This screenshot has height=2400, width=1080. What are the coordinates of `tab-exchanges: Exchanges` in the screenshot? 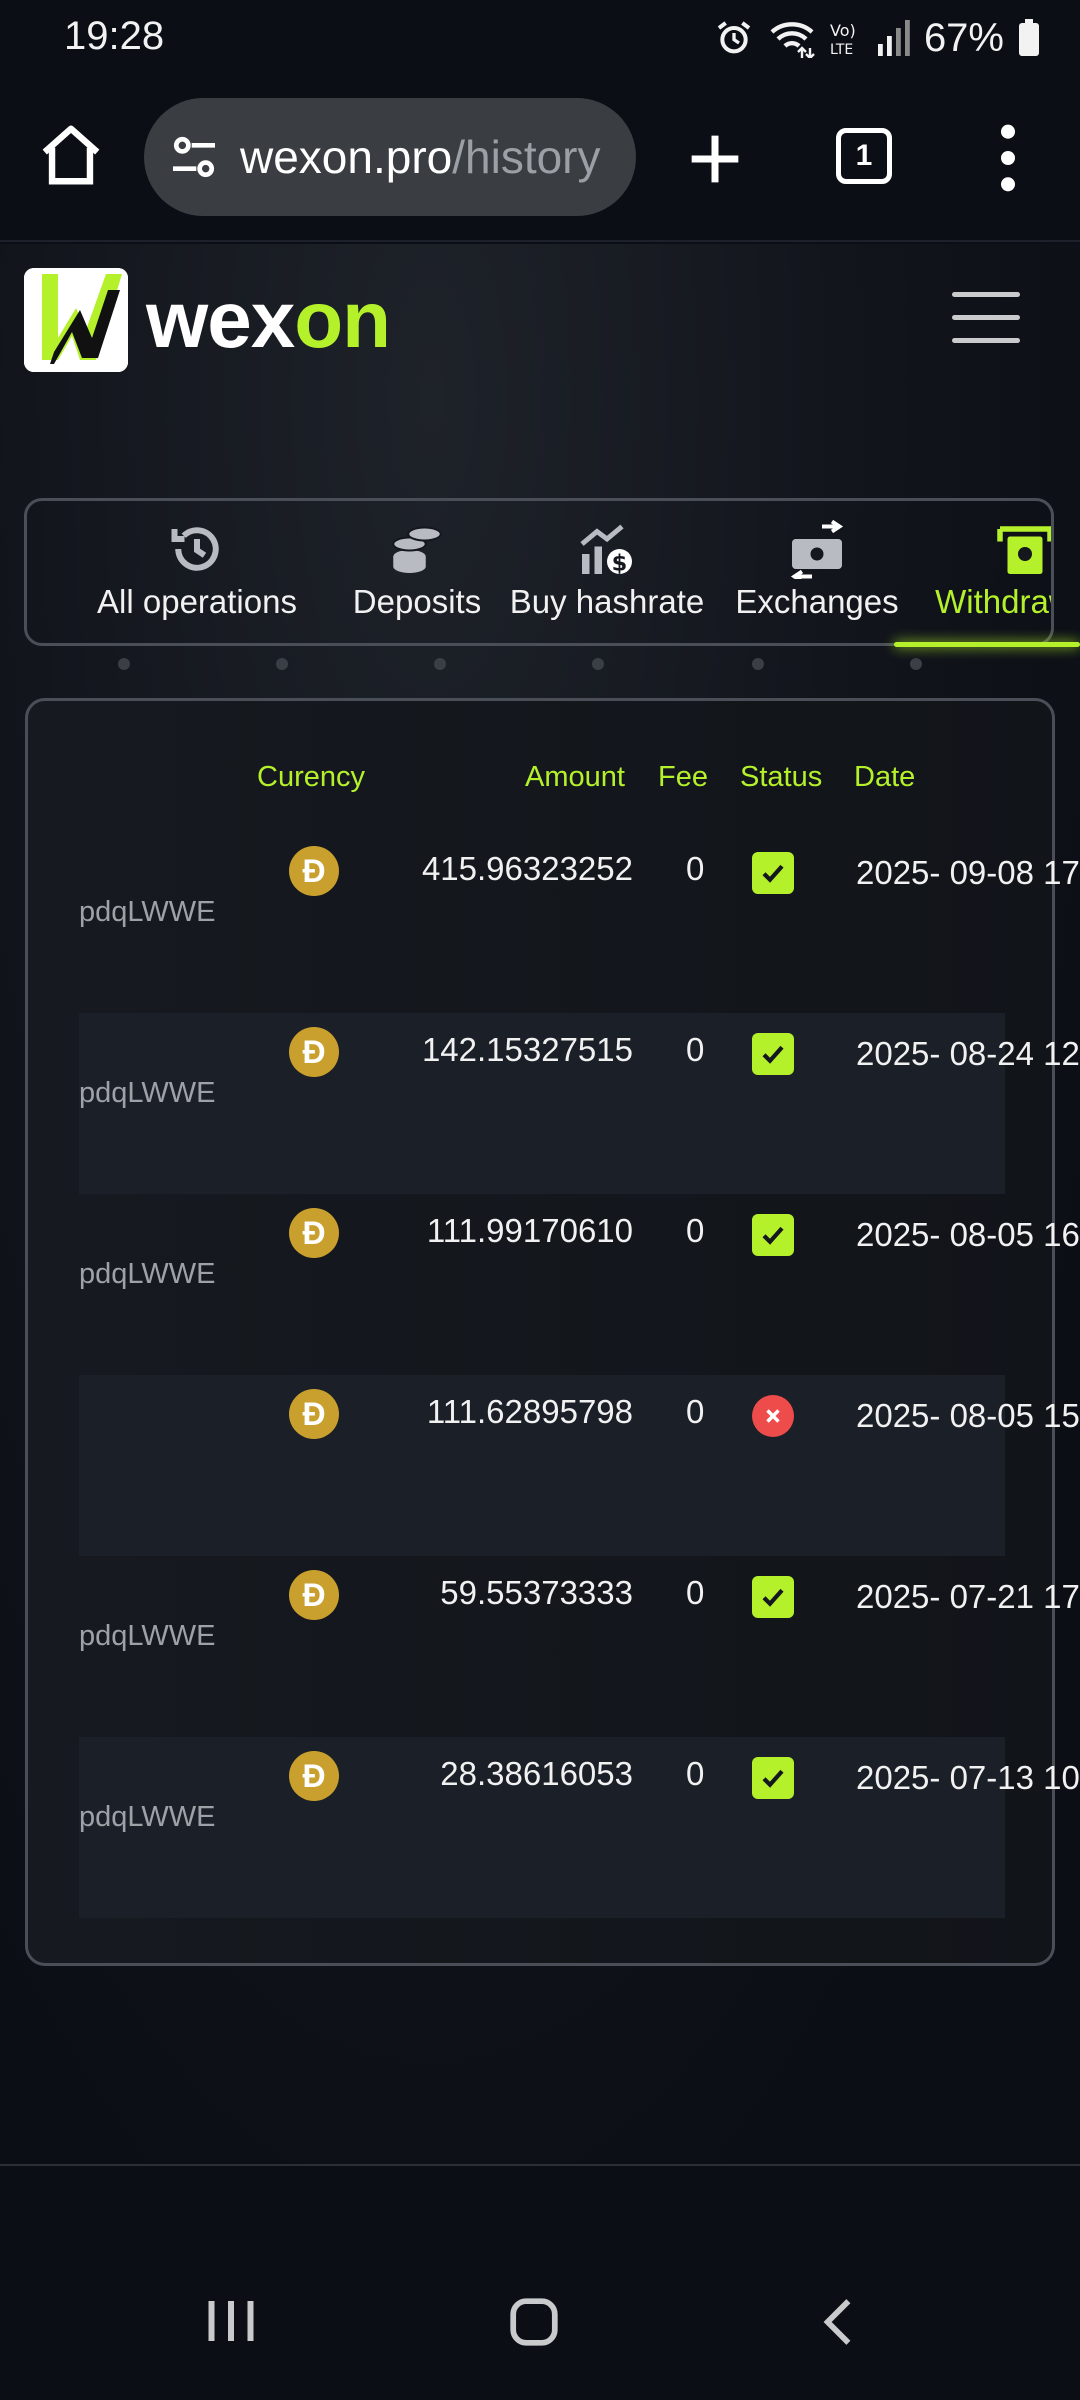 It's located at (817, 572).